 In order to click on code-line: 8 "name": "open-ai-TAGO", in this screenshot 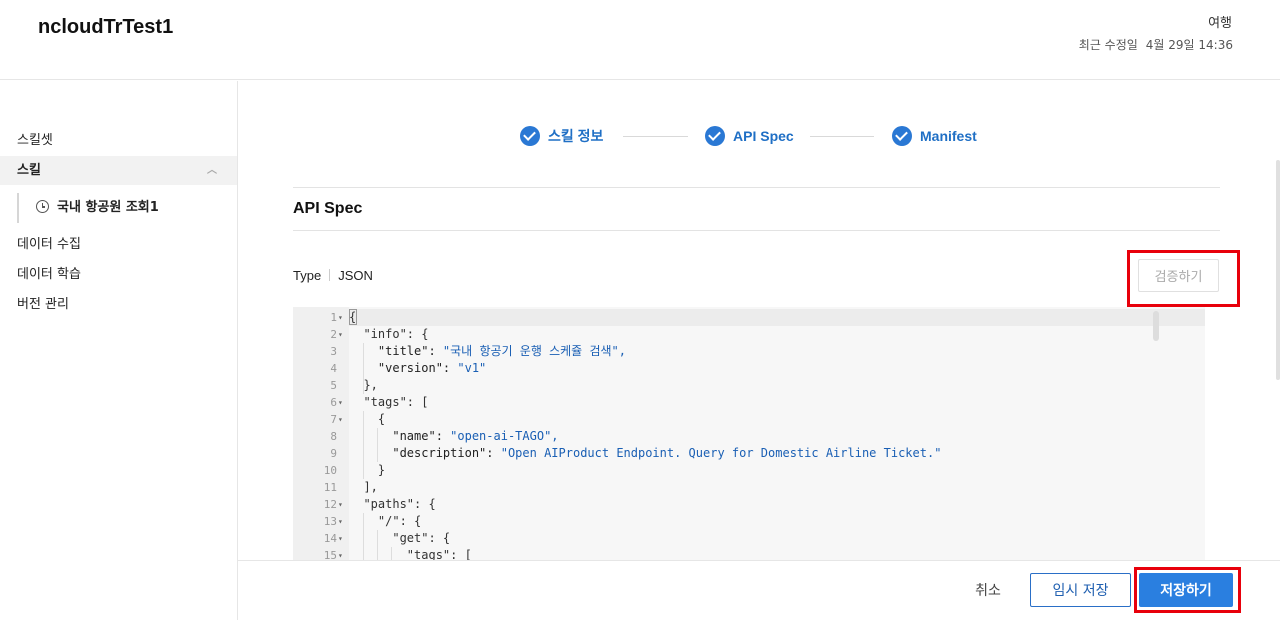, I will do `click(749, 436)`.